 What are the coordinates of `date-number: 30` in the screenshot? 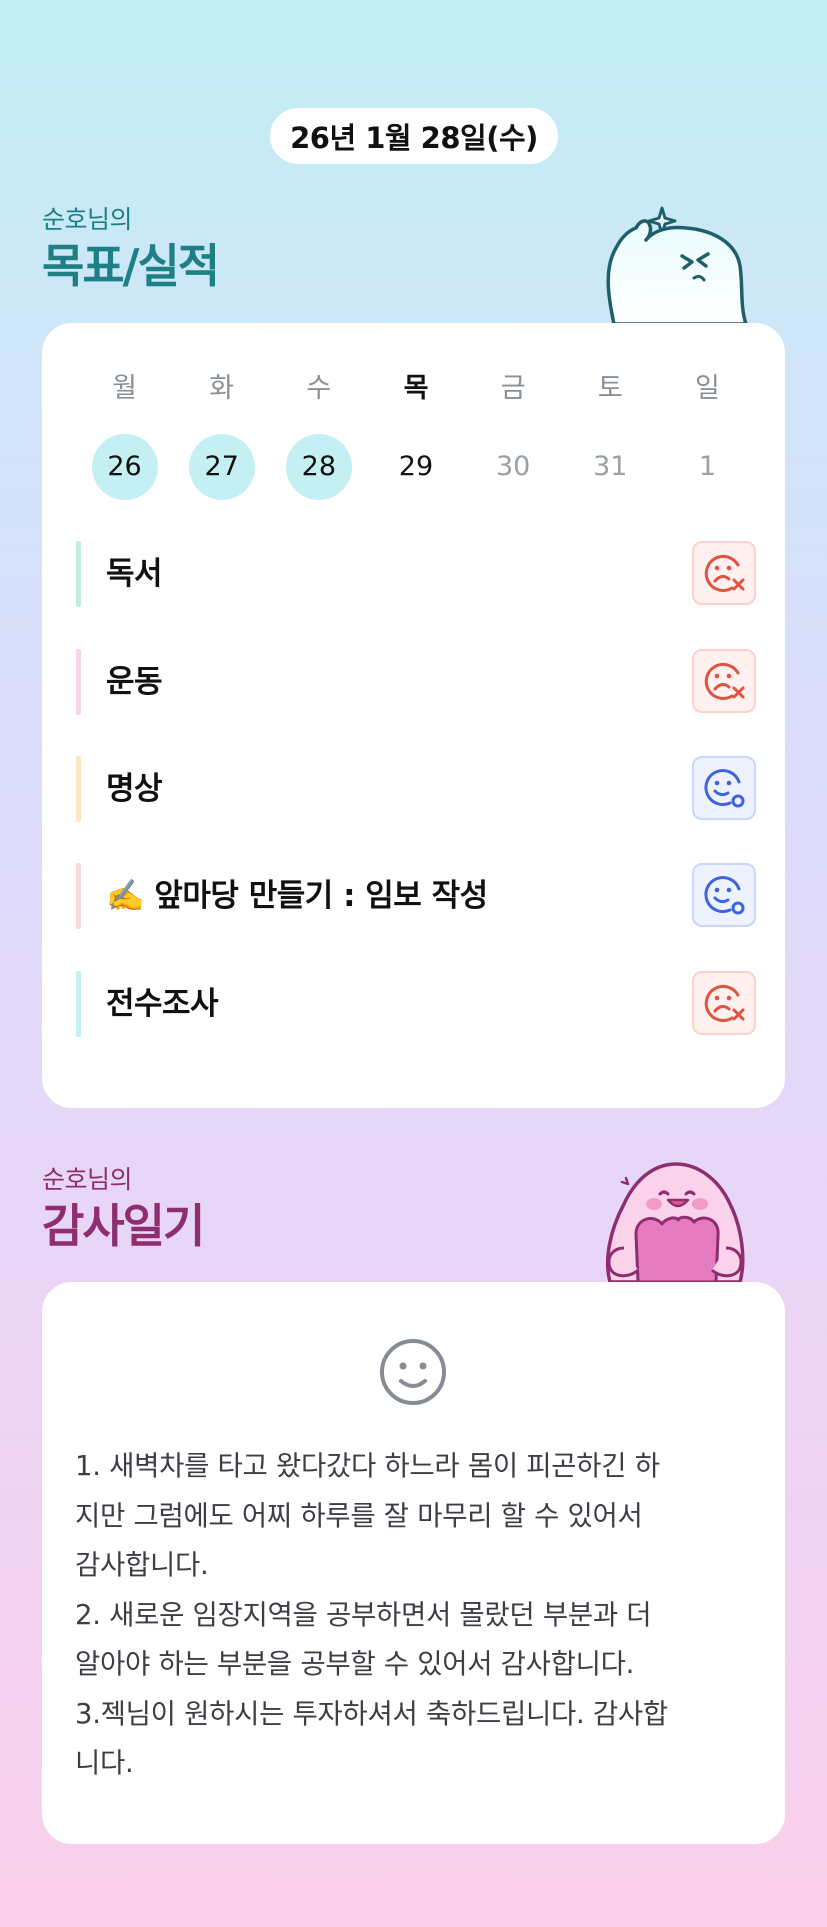 It's located at (513, 466).